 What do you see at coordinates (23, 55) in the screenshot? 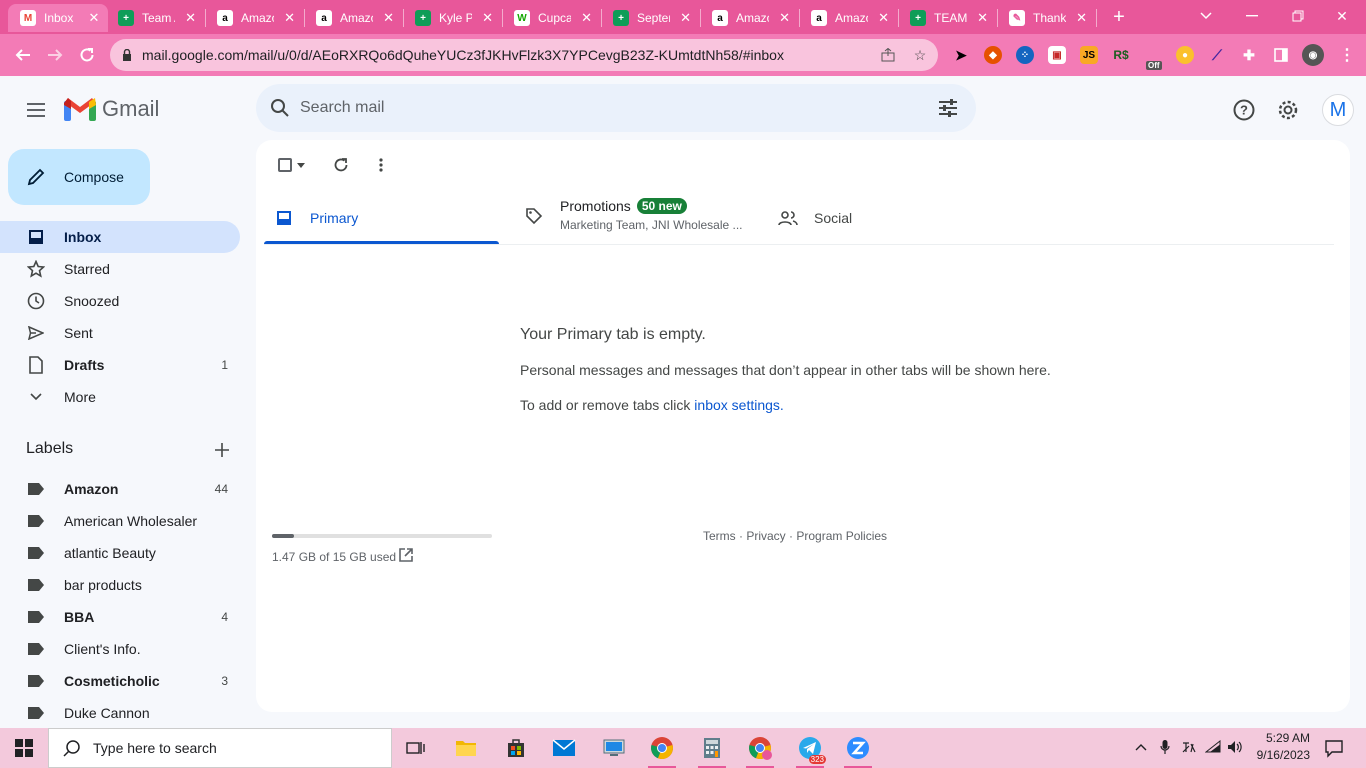
I see `back-icon` at bounding box center [23, 55].